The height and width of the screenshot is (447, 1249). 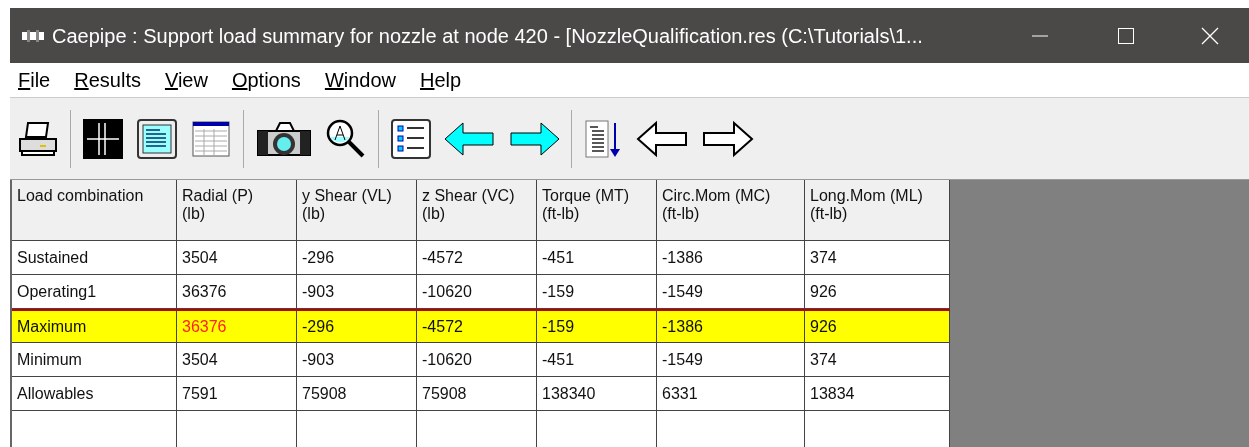 I want to click on table-row: Allowables 7591 75908 75908 138340 6331 13834, so click(x=481, y=394).